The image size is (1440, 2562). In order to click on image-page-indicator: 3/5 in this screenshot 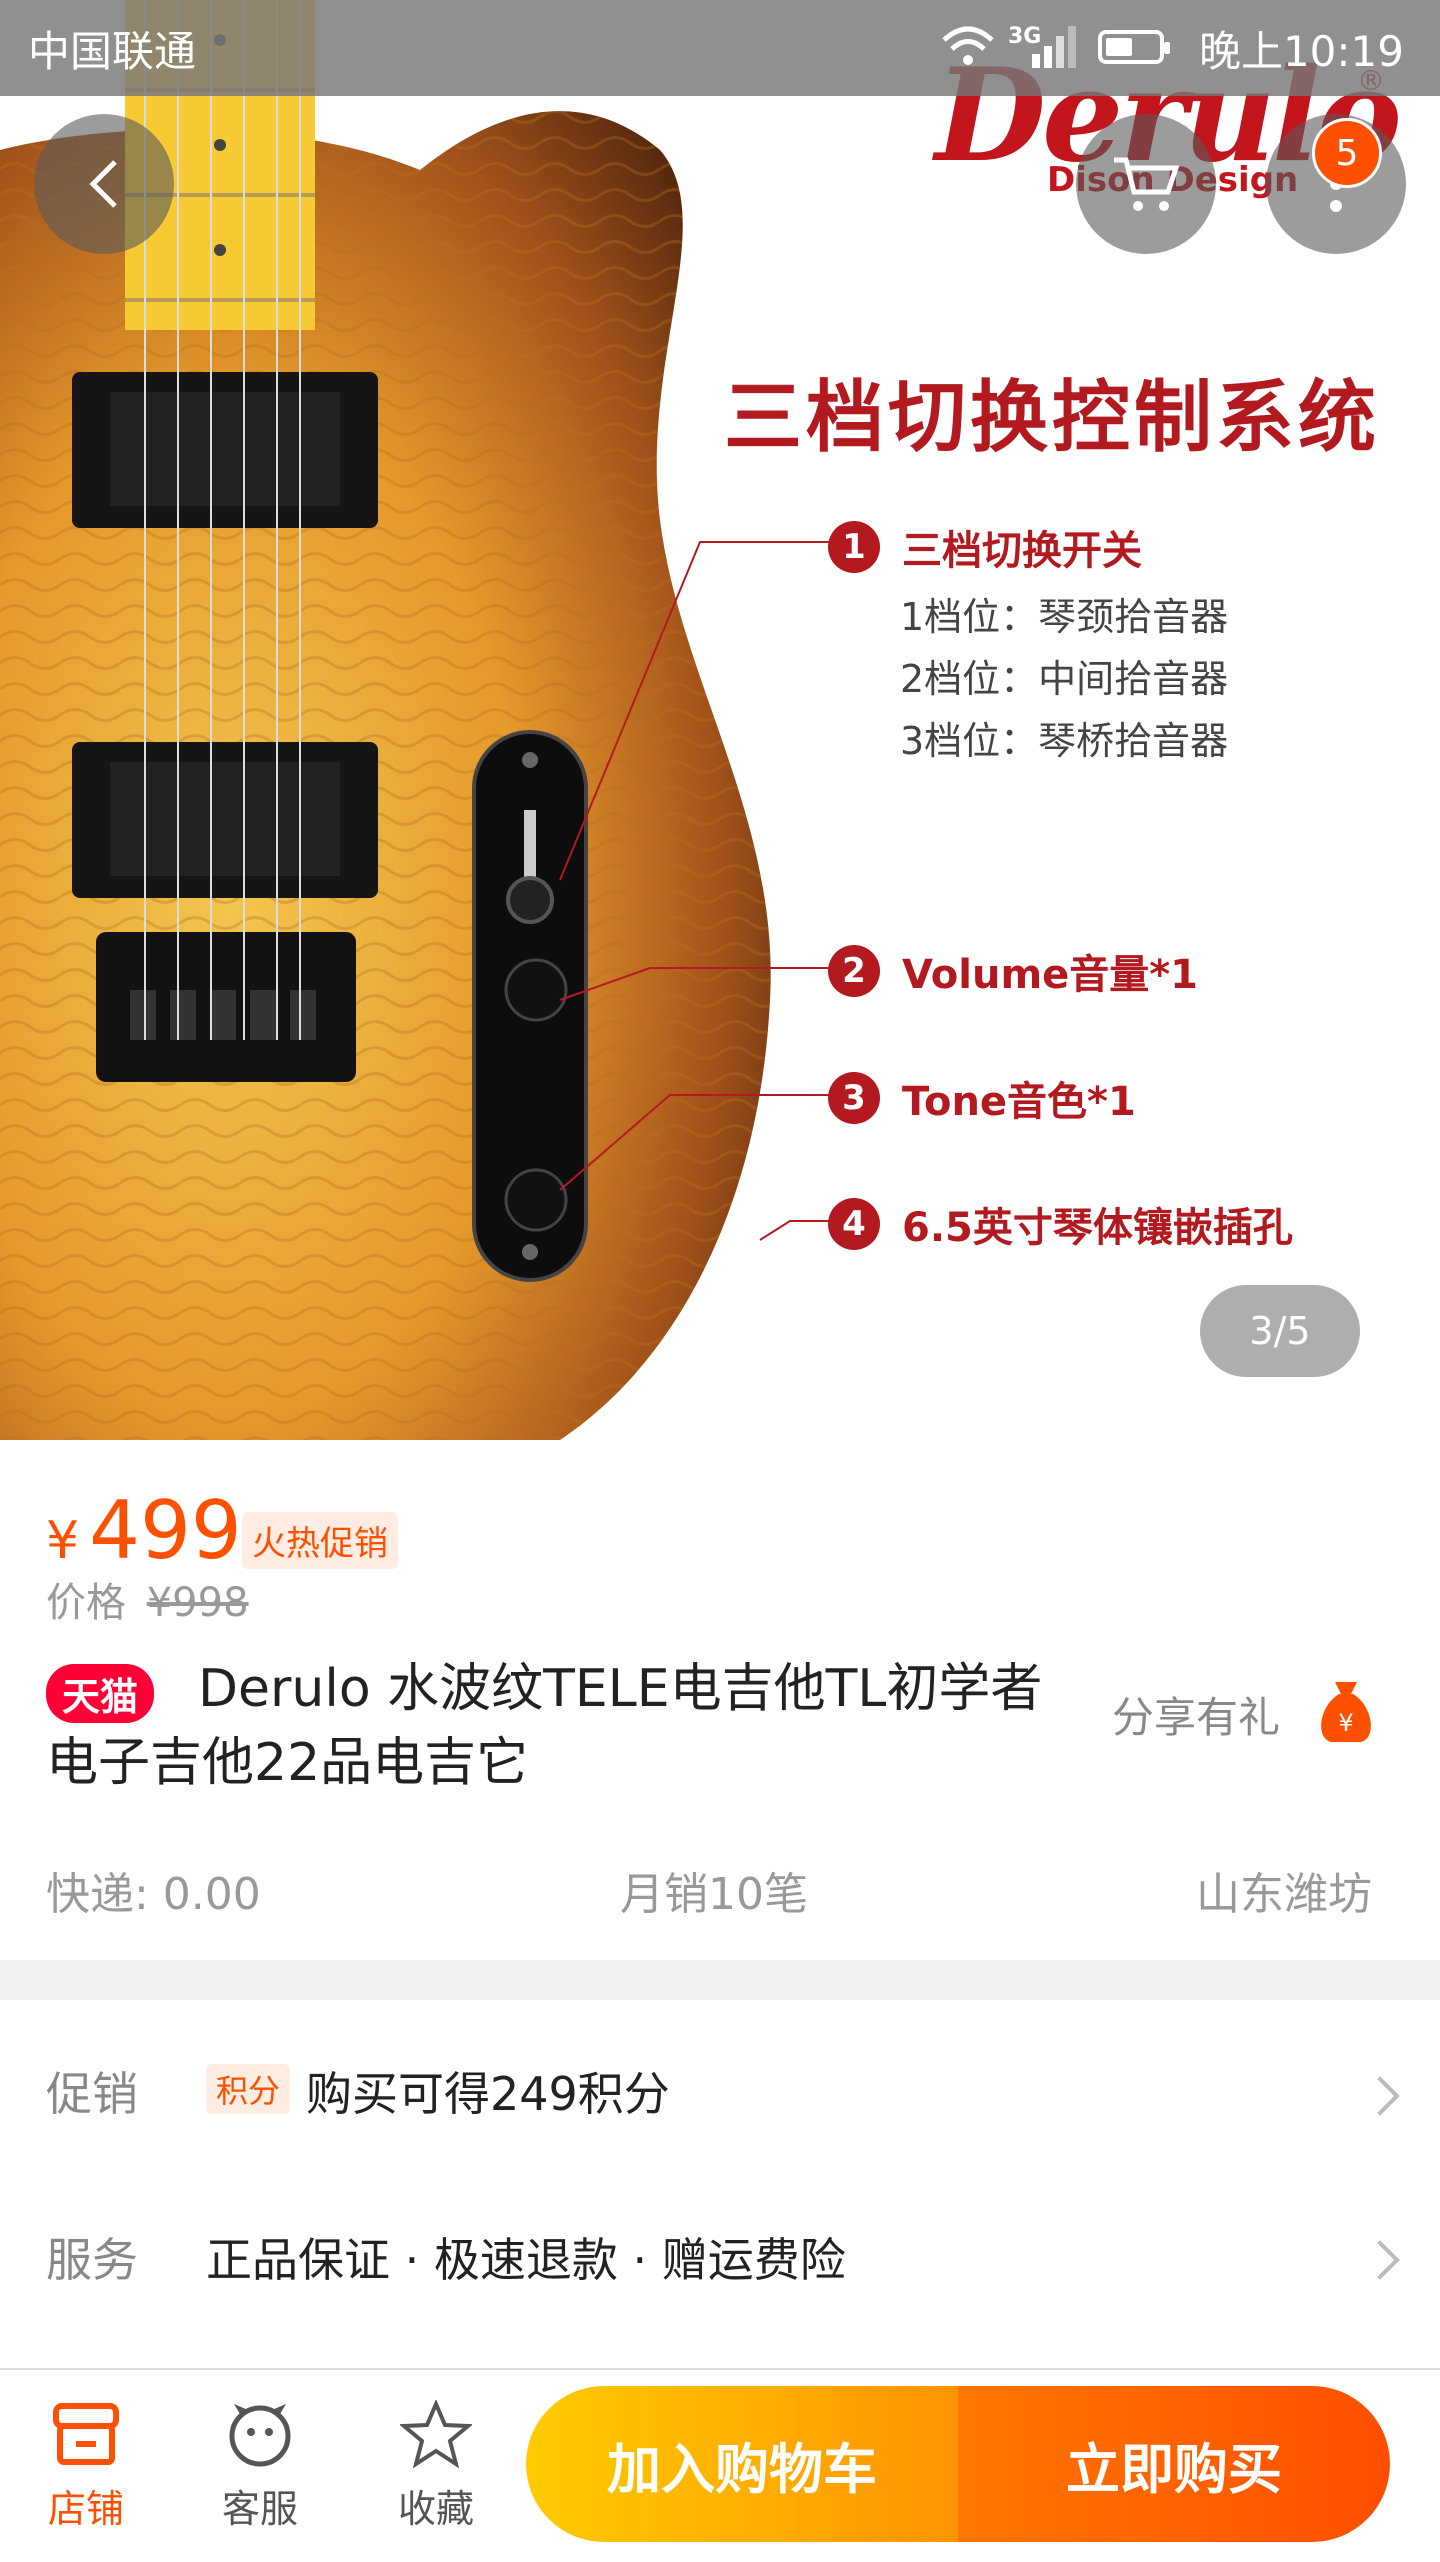, I will do `click(1280, 1331)`.